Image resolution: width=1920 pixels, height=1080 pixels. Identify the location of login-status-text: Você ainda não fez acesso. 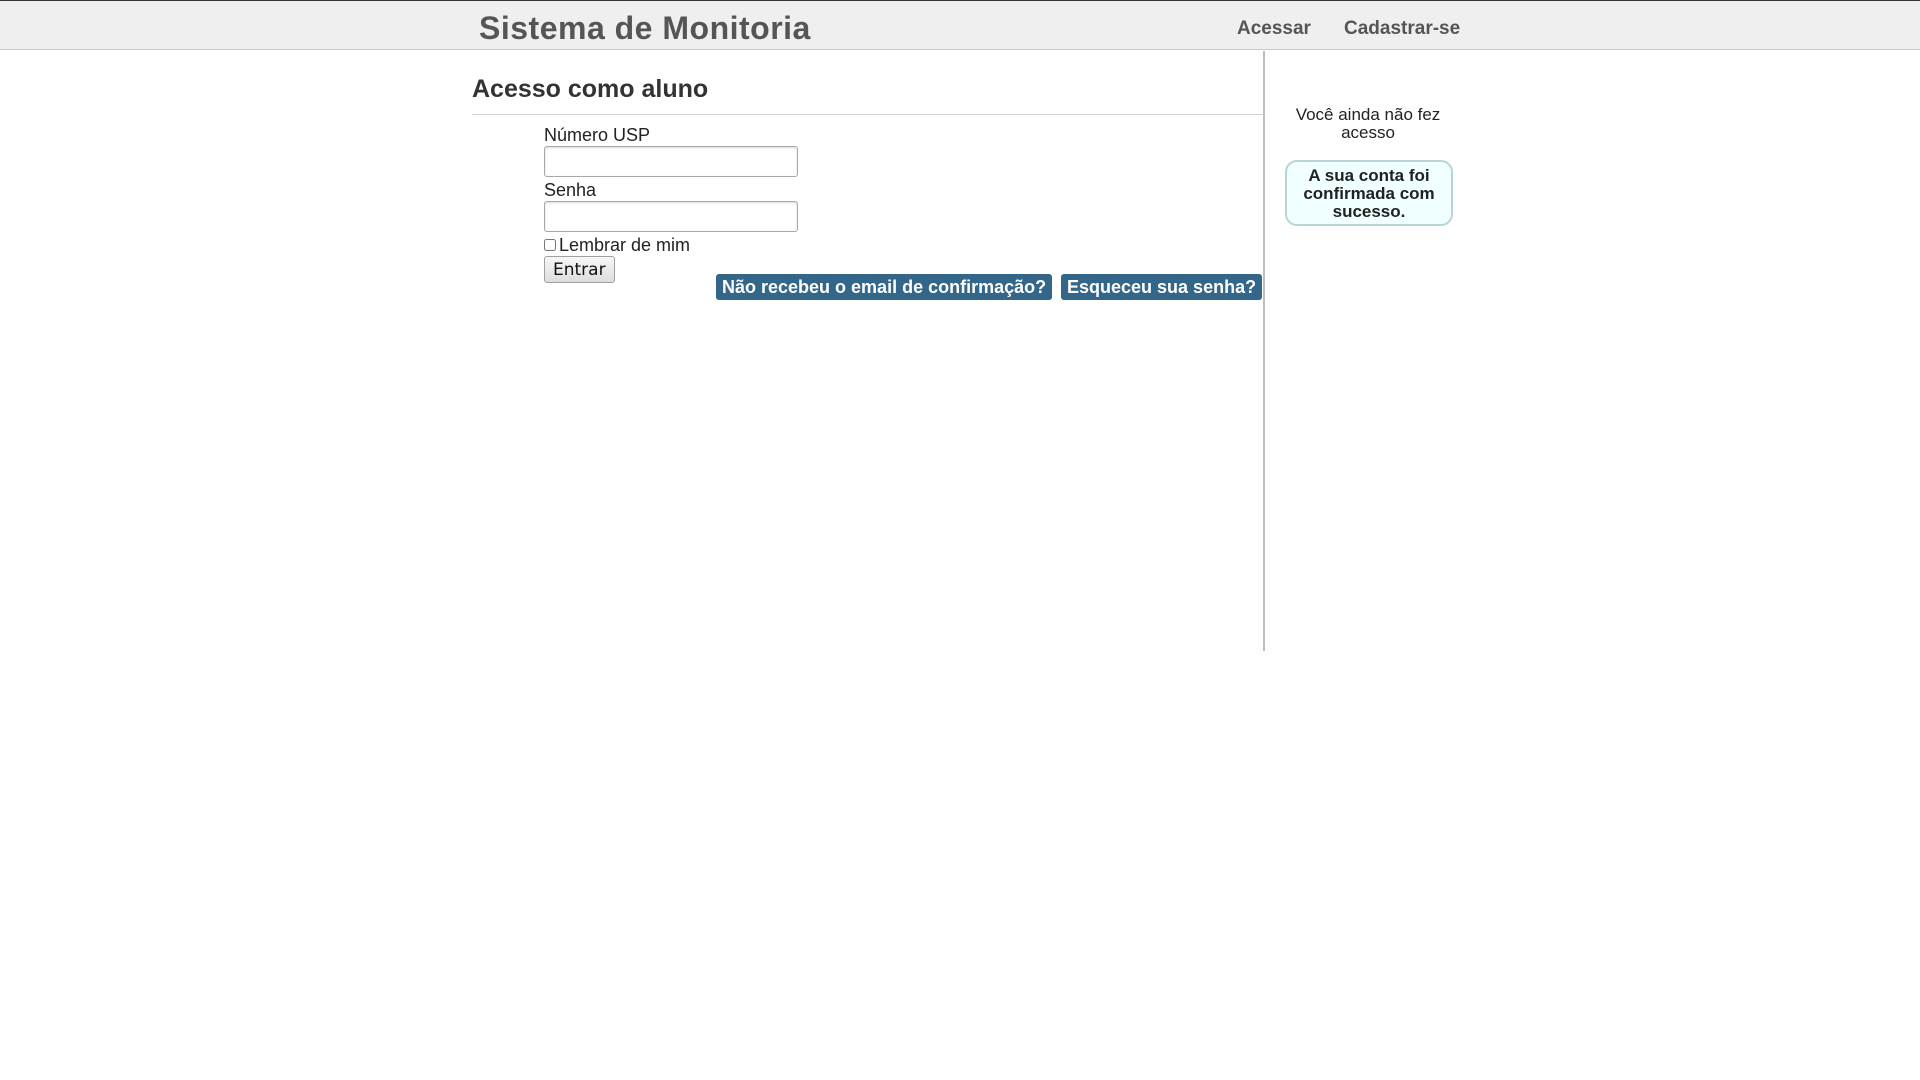
(1368, 123).